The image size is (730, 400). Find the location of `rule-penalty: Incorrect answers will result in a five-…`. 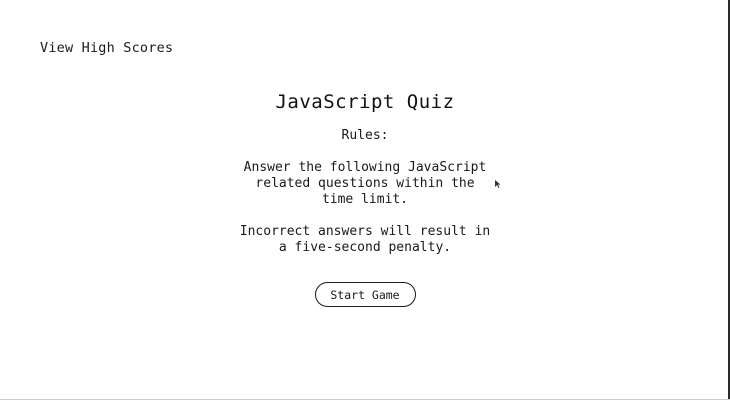

rule-penalty: Incorrect answers will result in a five-… is located at coordinates (365, 239).